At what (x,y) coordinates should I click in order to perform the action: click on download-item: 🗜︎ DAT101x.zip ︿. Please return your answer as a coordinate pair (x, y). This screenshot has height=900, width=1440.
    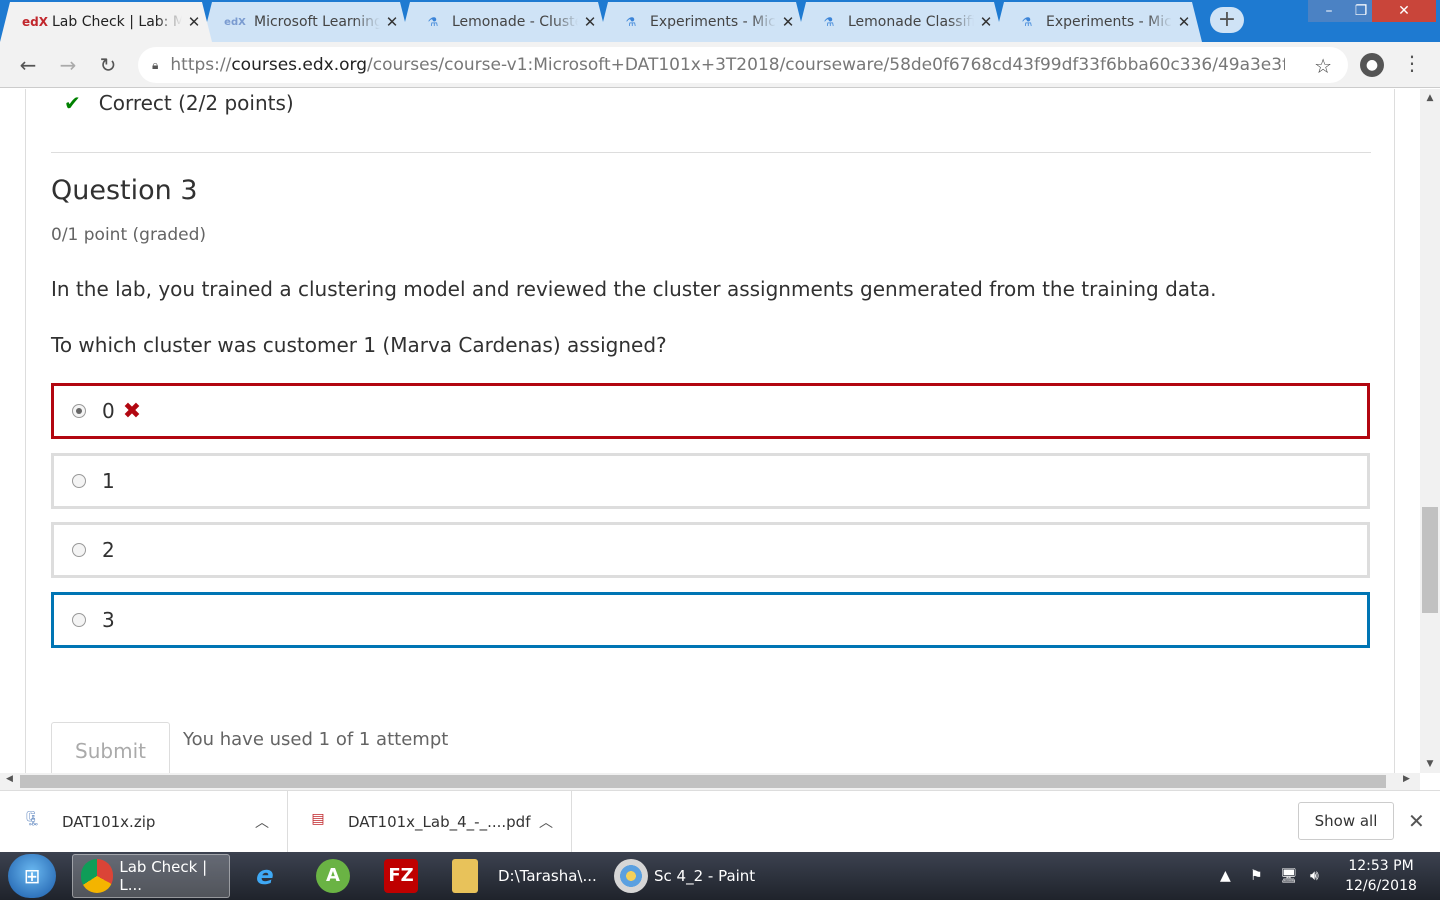
    Looking at the image, I should click on (144, 822).